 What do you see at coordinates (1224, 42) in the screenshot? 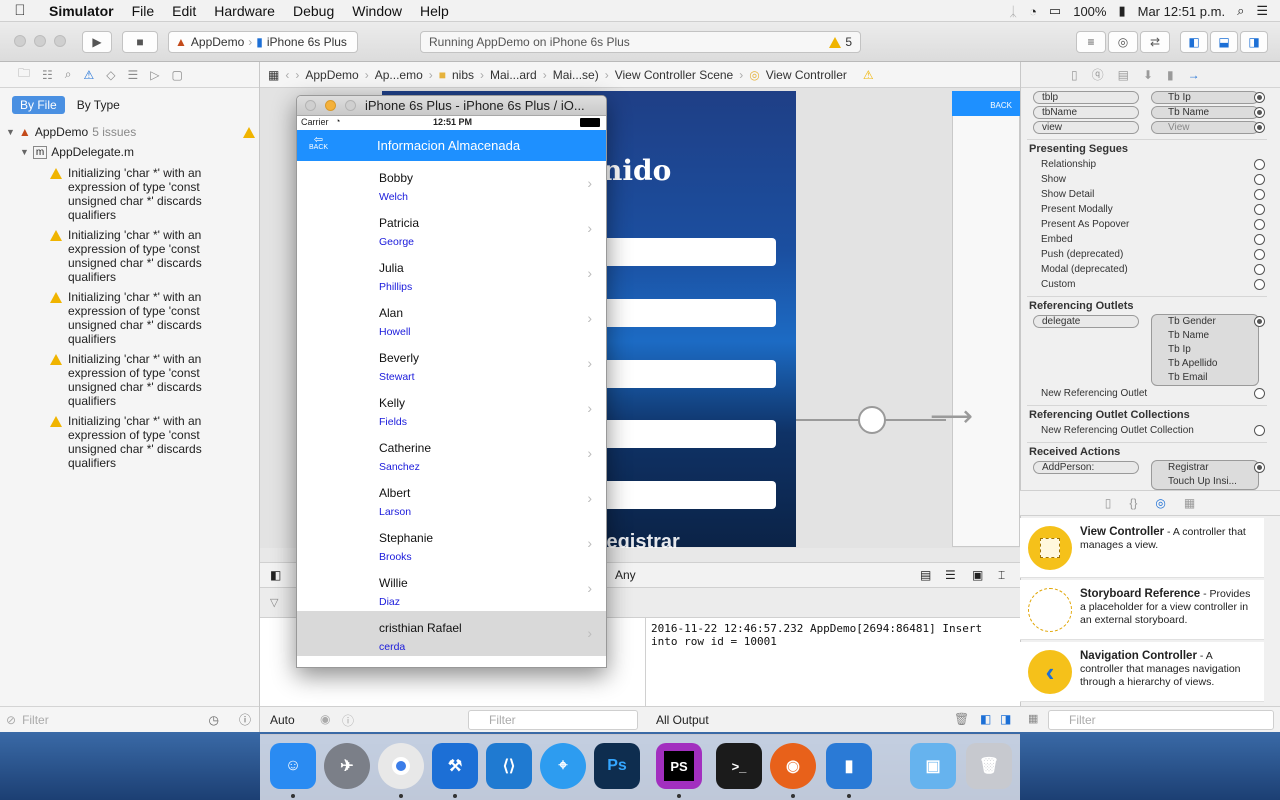
I see `toggle-debug-area-button: ⬓` at bounding box center [1224, 42].